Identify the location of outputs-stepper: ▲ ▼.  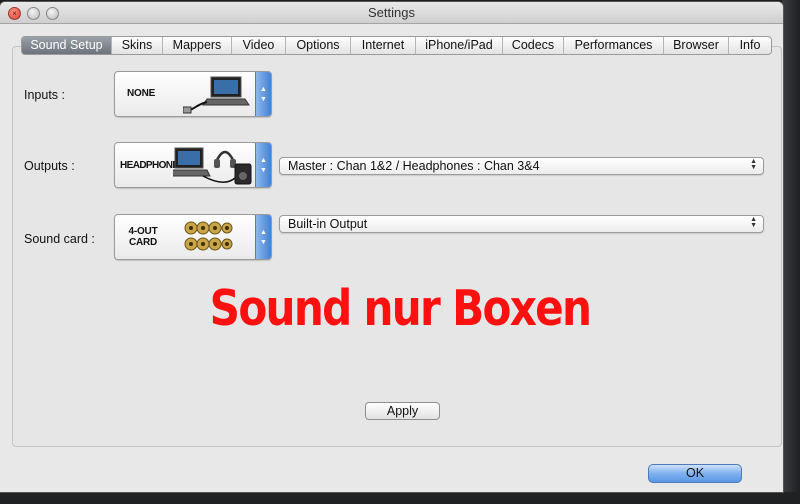
(263, 165).